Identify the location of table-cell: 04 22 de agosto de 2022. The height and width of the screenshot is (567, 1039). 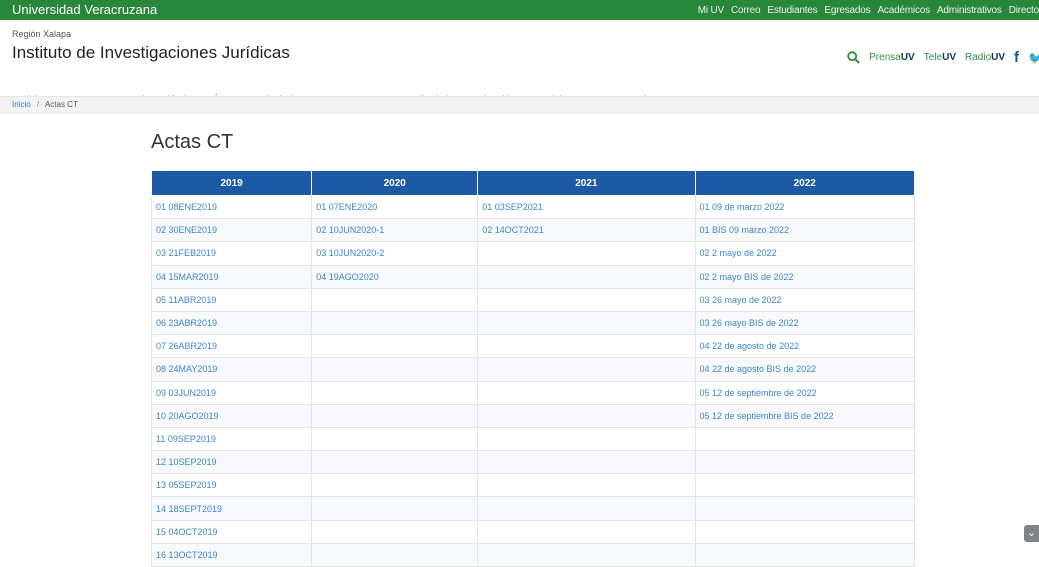
(804, 346).